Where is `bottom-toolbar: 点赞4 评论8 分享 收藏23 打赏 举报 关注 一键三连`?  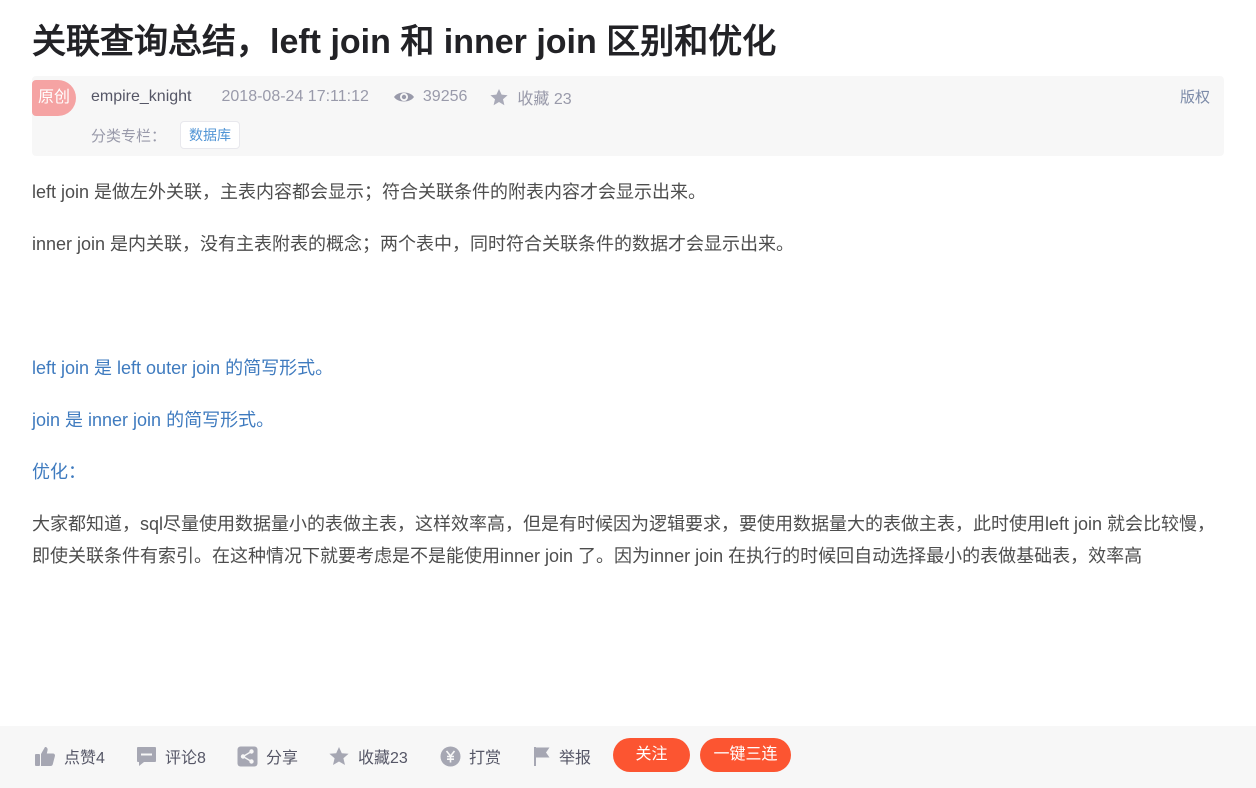 bottom-toolbar: 点赞4 评论8 分享 收藏23 打赏 举报 关注 一键三连 is located at coordinates (628, 757).